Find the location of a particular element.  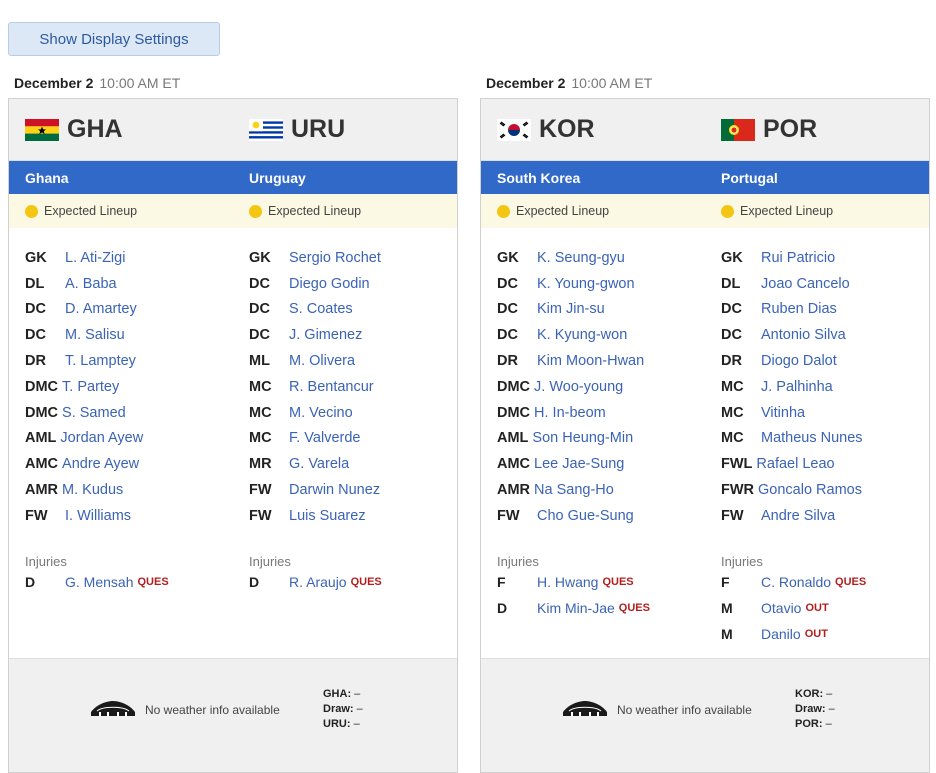

lineup-row: FWL Rafael Leao is located at coordinates (825, 464).